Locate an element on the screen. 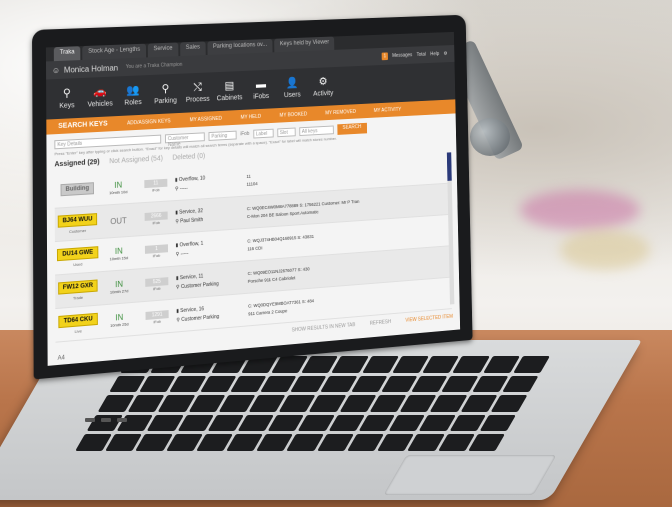  location-secondary: Customer Parking is located at coordinates (200, 318).